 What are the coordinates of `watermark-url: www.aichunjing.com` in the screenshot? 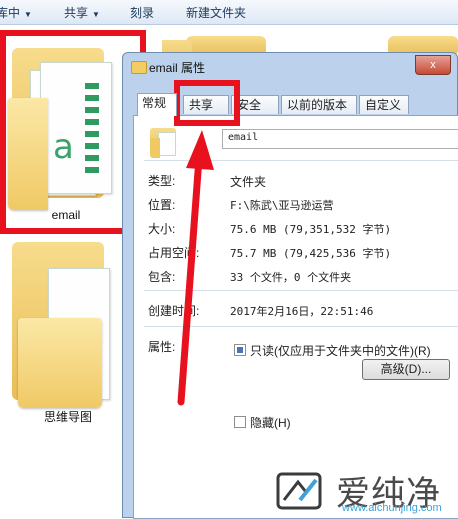 It's located at (392, 508).